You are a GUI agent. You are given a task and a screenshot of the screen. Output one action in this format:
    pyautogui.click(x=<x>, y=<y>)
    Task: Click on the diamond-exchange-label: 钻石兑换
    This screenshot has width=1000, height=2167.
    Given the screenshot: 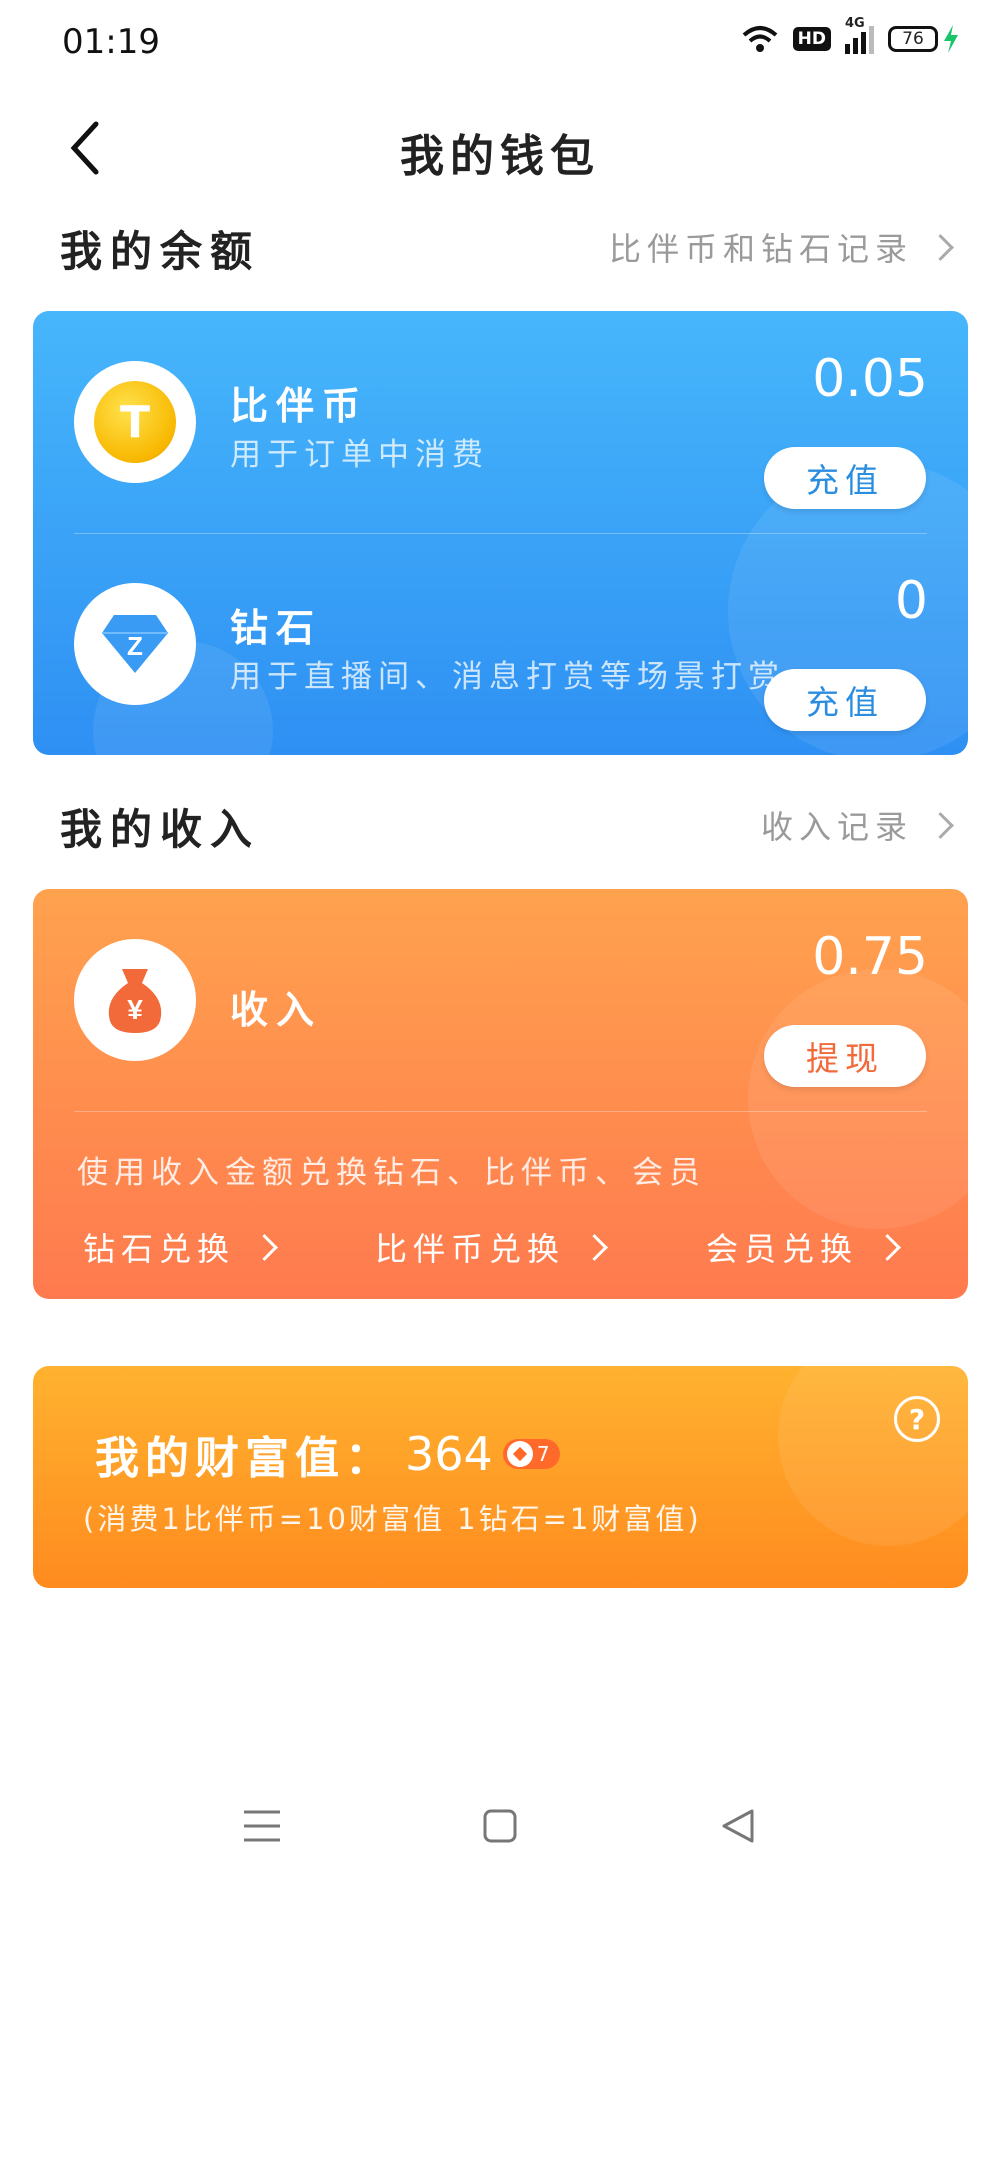 What is the action you would take?
    pyautogui.click(x=159, y=1249)
    